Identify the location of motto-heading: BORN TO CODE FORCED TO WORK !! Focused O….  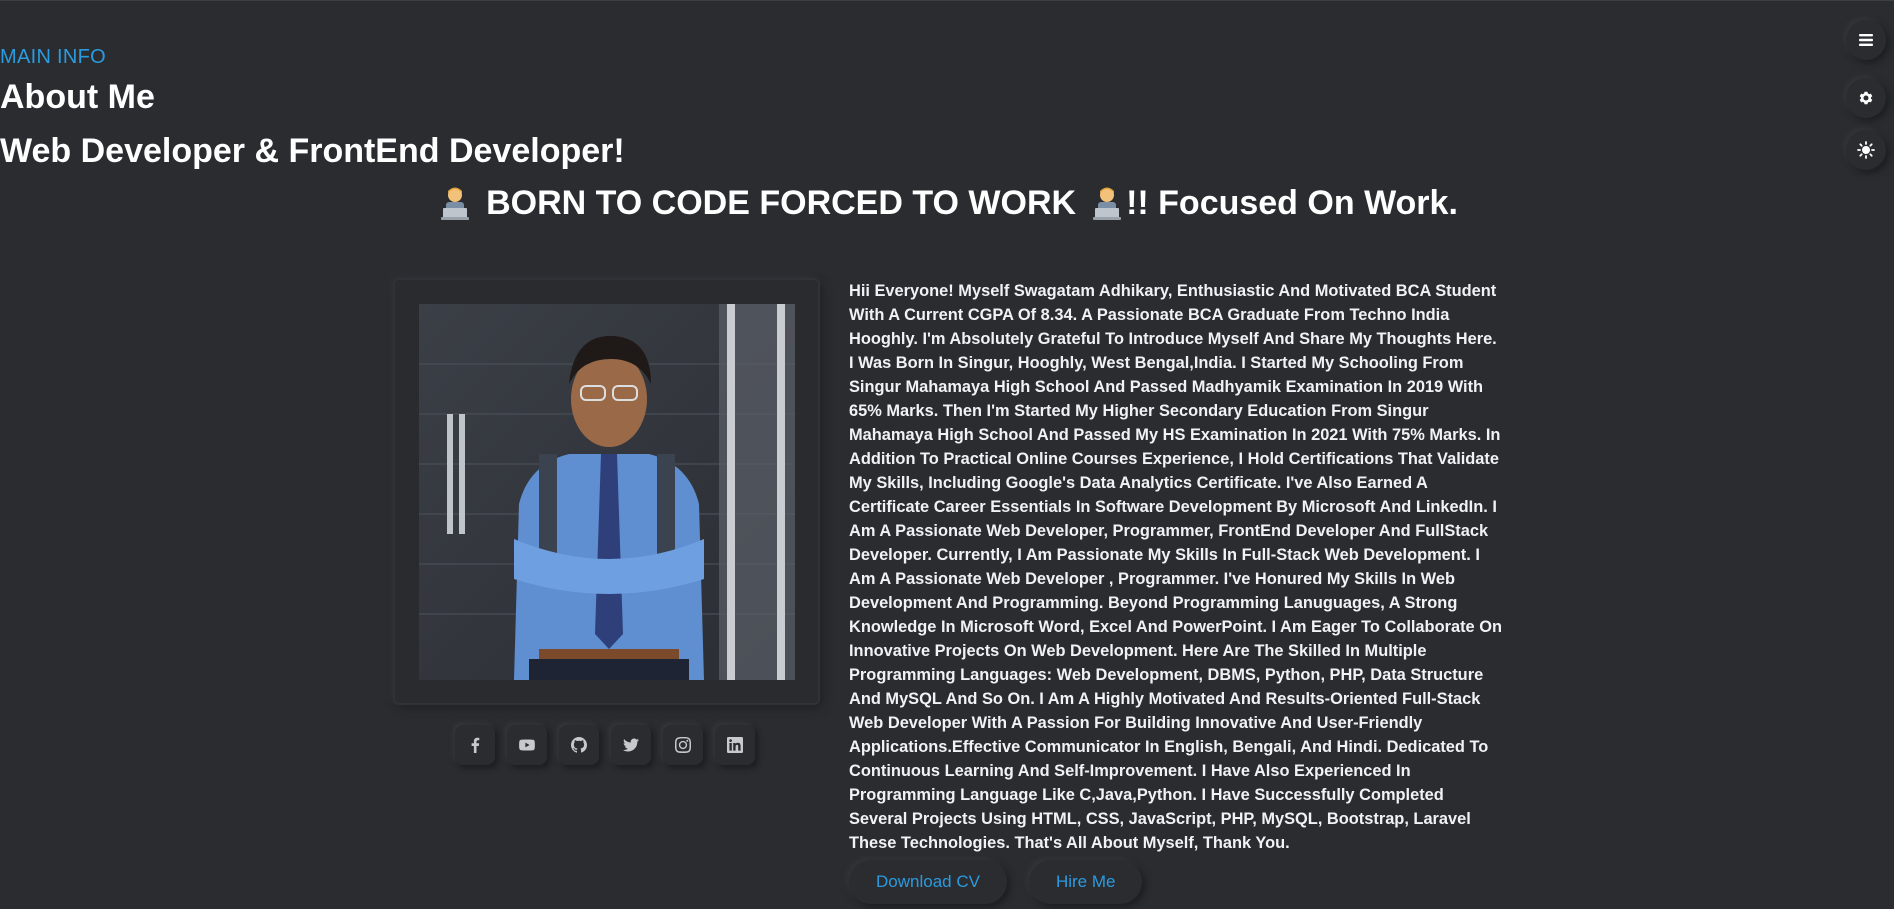
(947, 203).